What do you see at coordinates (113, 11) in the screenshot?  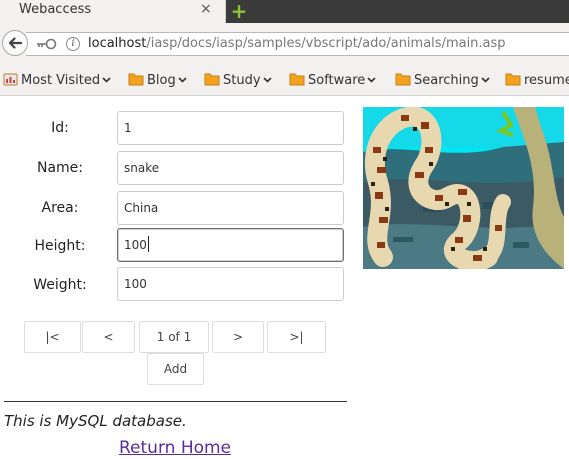 I see `browser-tab: Webaccess ×` at bounding box center [113, 11].